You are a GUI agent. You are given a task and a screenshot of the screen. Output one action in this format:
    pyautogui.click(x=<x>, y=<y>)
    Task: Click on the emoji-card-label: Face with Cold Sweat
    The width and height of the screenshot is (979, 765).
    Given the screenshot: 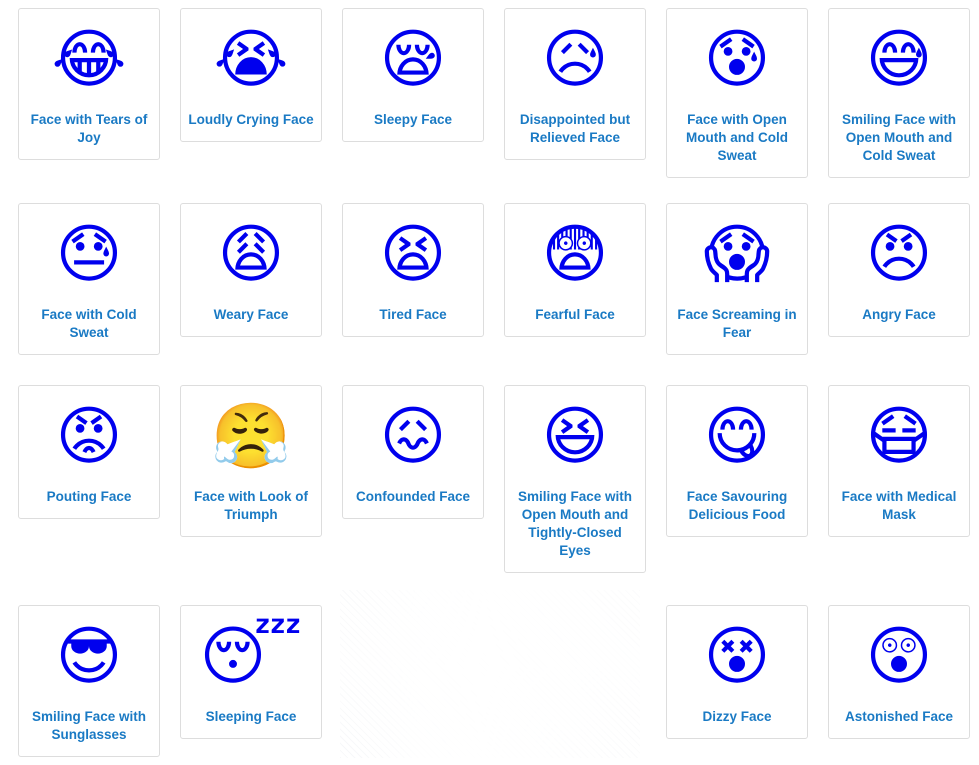 What is the action you would take?
    pyautogui.click(x=89, y=323)
    